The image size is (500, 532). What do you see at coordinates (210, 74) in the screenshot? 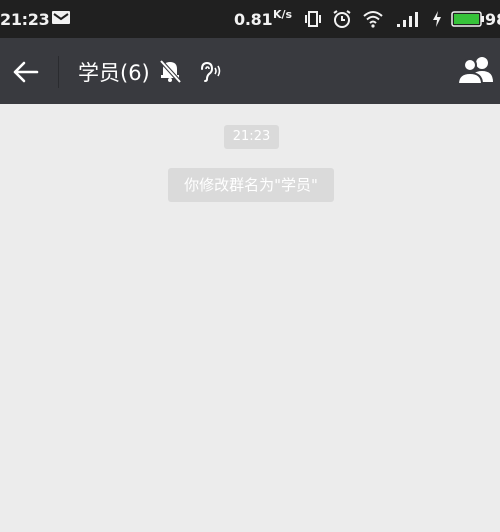
I see `earpiece-icon` at bounding box center [210, 74].